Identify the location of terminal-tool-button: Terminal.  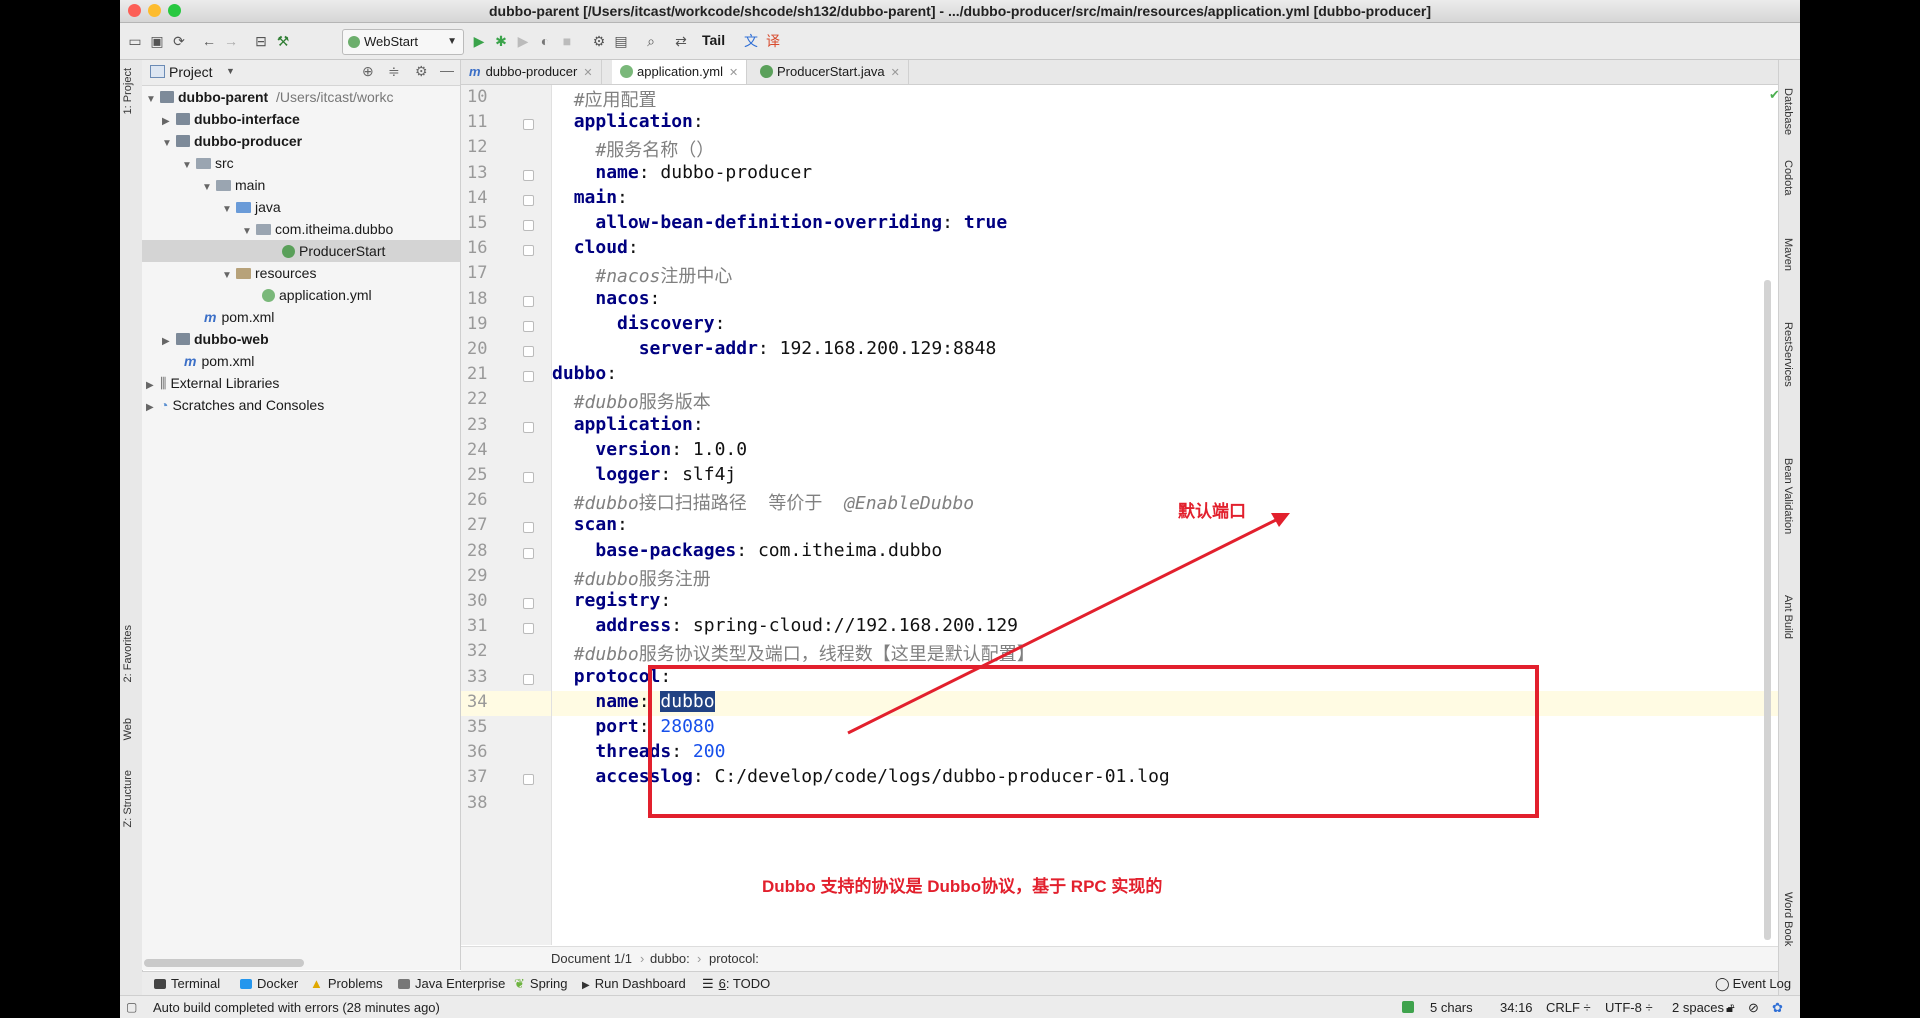
(187, 984).